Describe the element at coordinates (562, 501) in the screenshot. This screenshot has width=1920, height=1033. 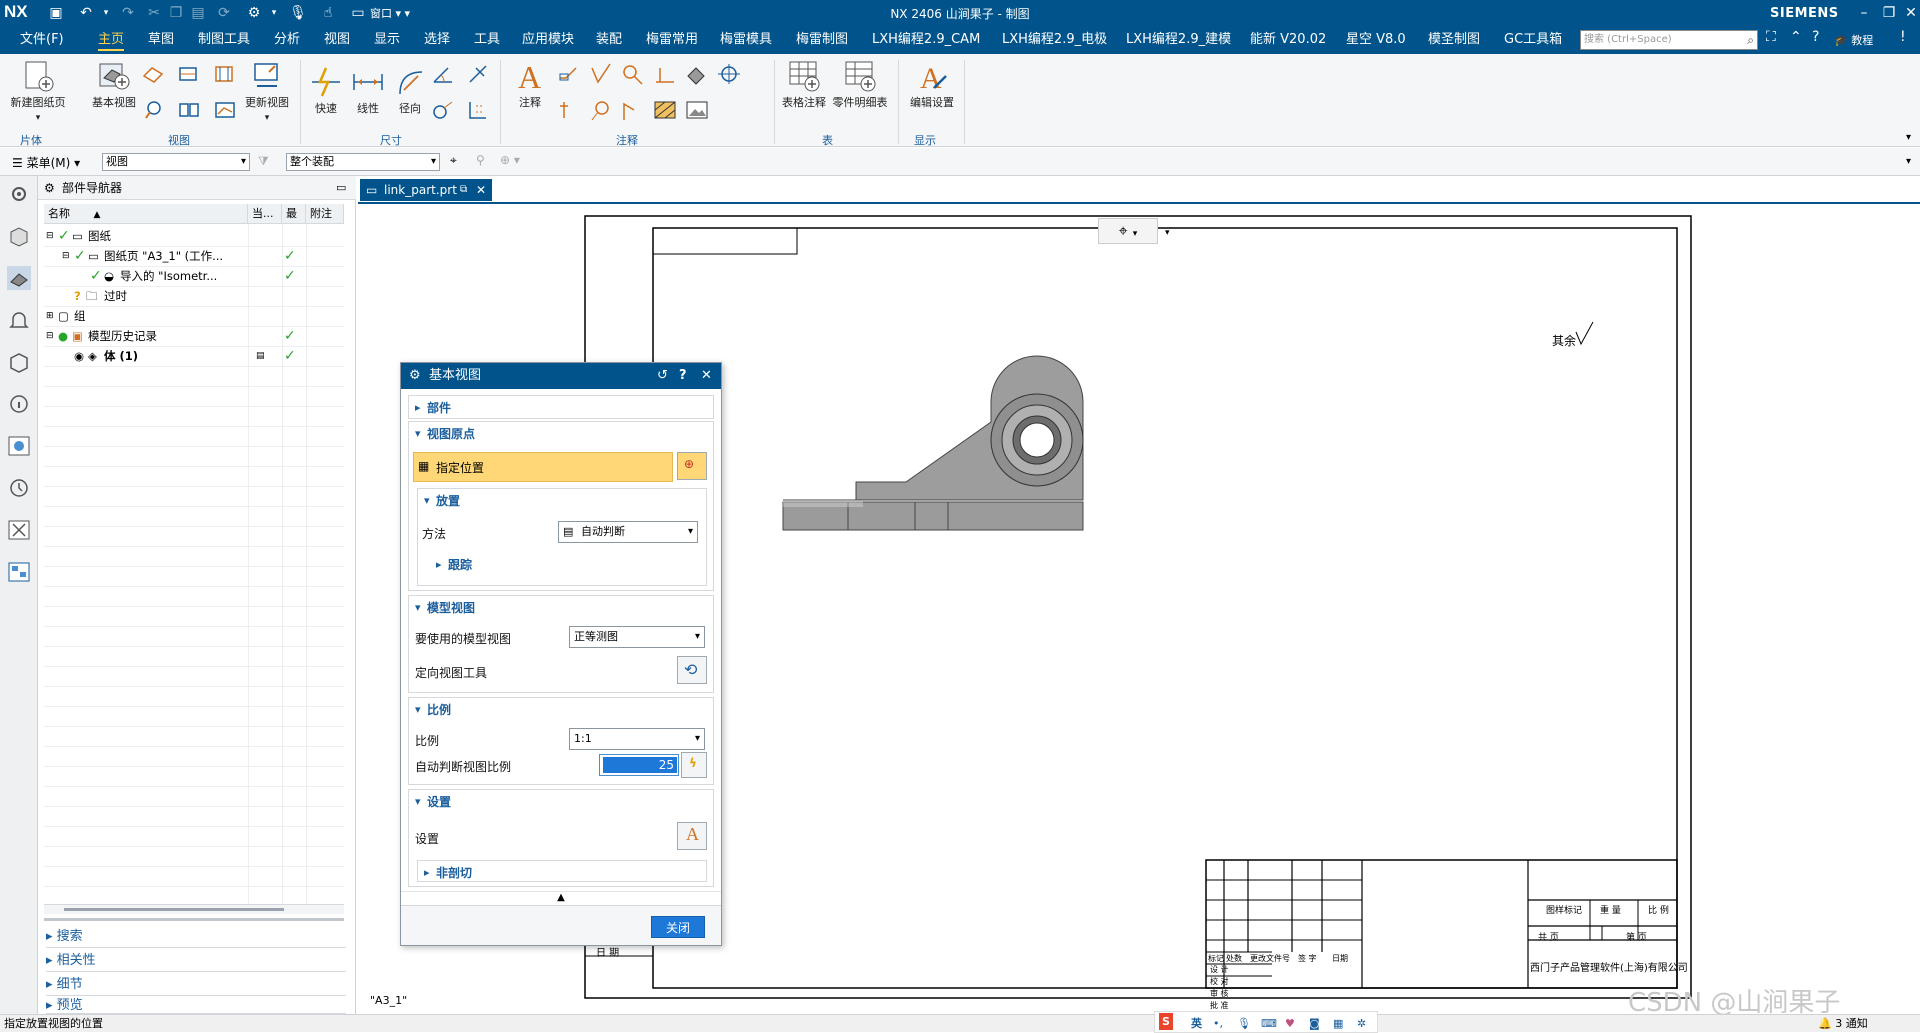
I see `placement-header: 放置` at that location.